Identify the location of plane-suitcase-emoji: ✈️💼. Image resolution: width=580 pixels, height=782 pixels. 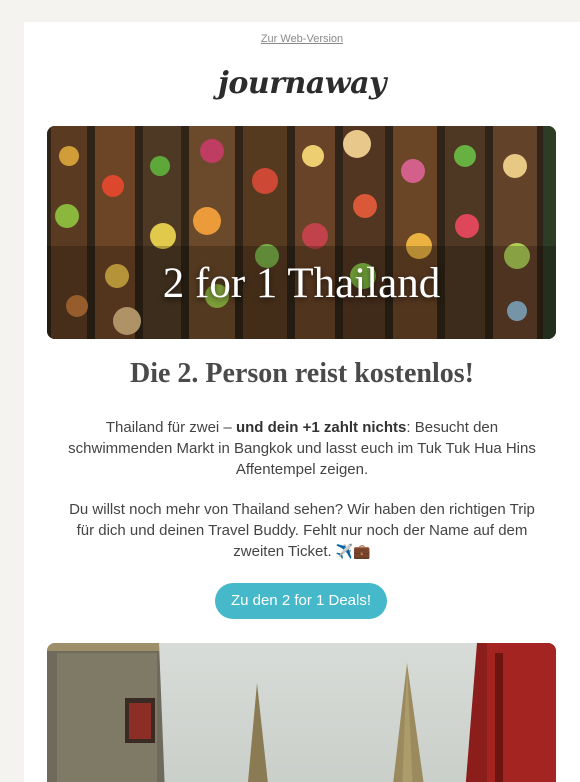
(353, 551).